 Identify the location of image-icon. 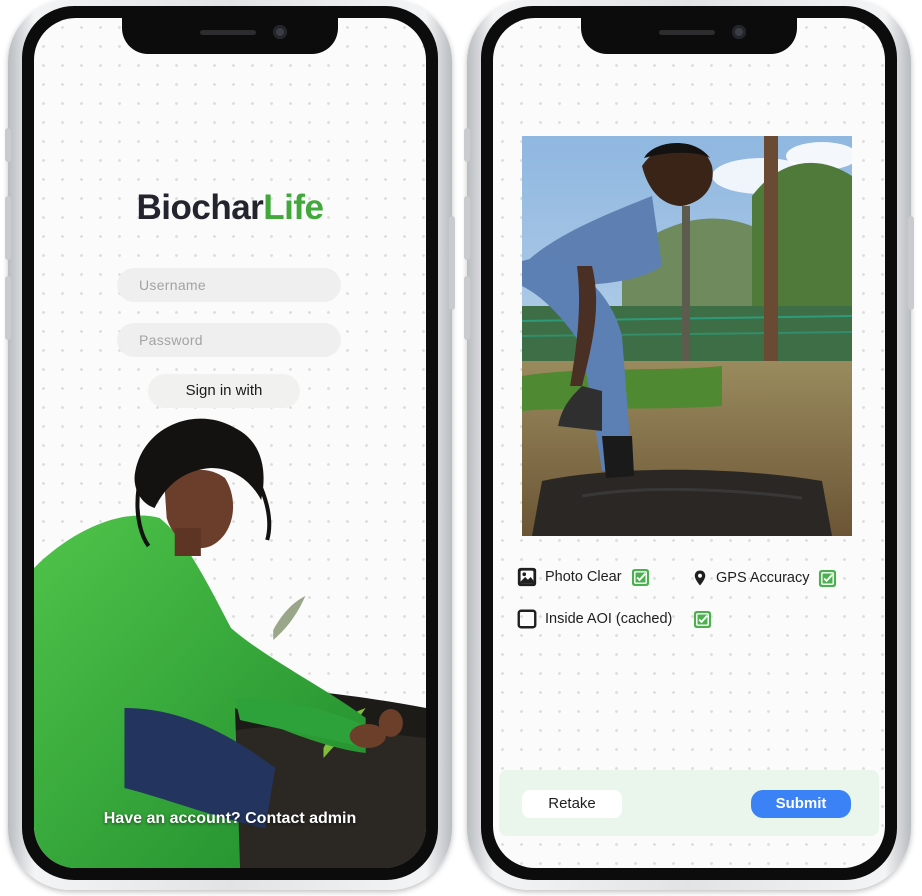
(527, 577).